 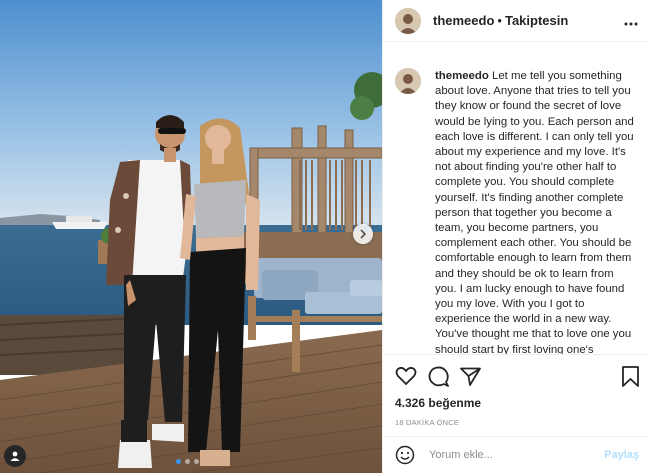 I want to click on more-horizontal-icon, so click(x=631, y=23).